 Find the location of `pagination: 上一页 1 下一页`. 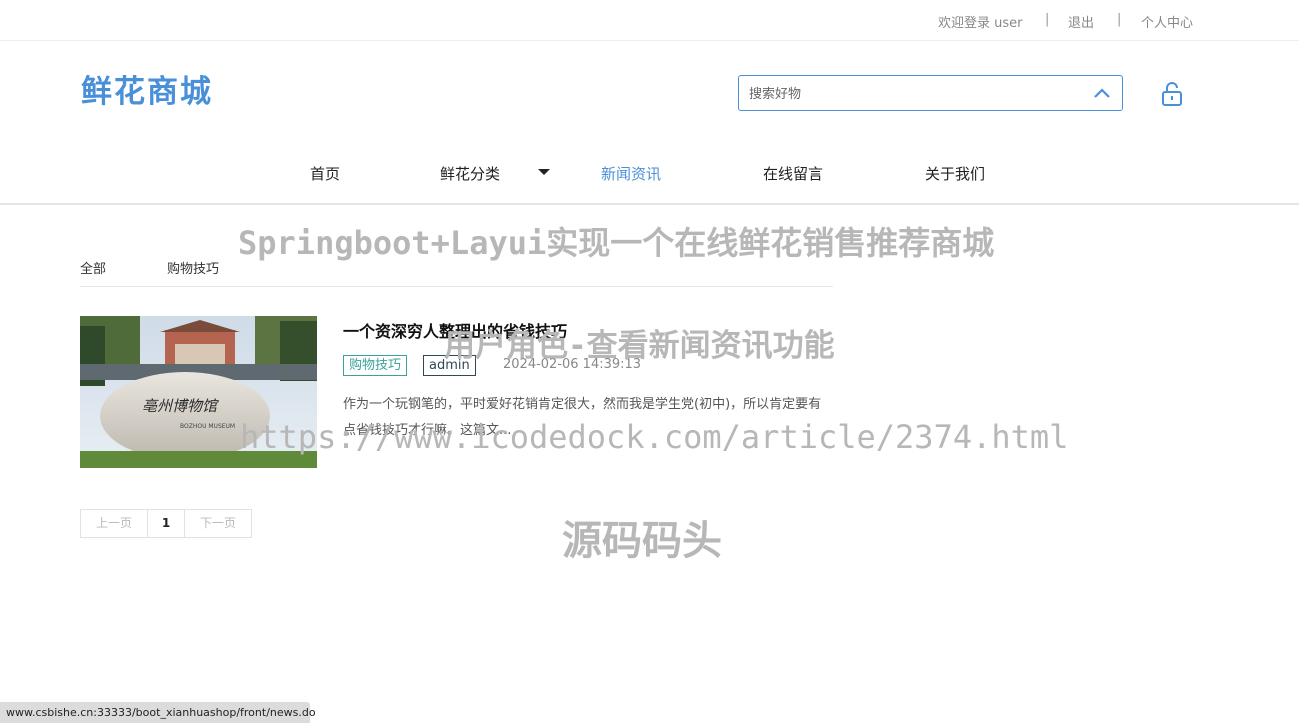

pagination: 上一页 1 下一页 is located at coordinates (166, 523).